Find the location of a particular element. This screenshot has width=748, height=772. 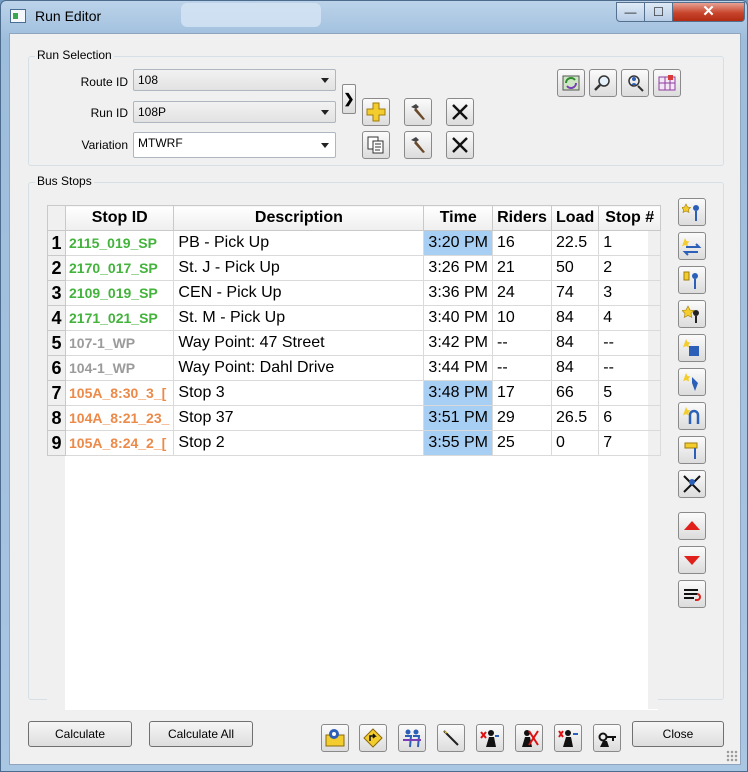

table-row: 2 2170_017_SP St. J - Pick Up 3:26 PM 21 50 2 is located at coordinates (354, 268).